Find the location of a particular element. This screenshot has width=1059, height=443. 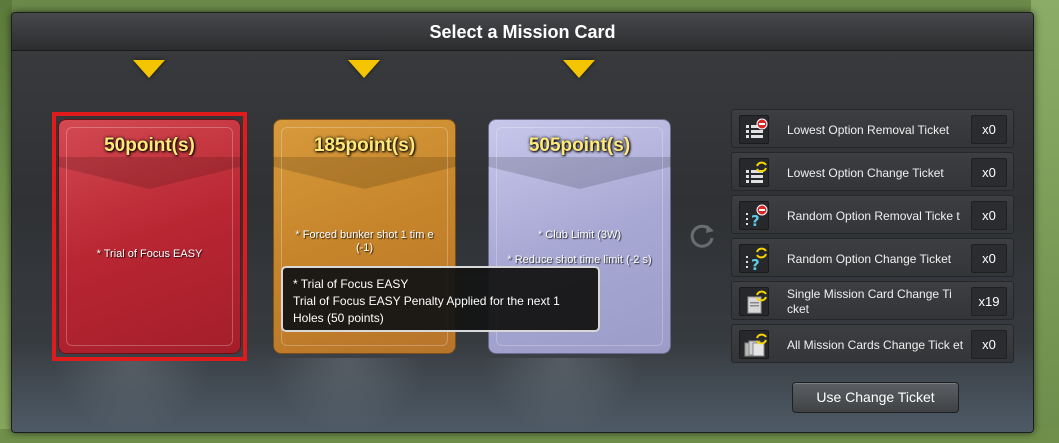

ticket-label: Single Mission Card Change Ti cket is located at coordinates (869, 301).